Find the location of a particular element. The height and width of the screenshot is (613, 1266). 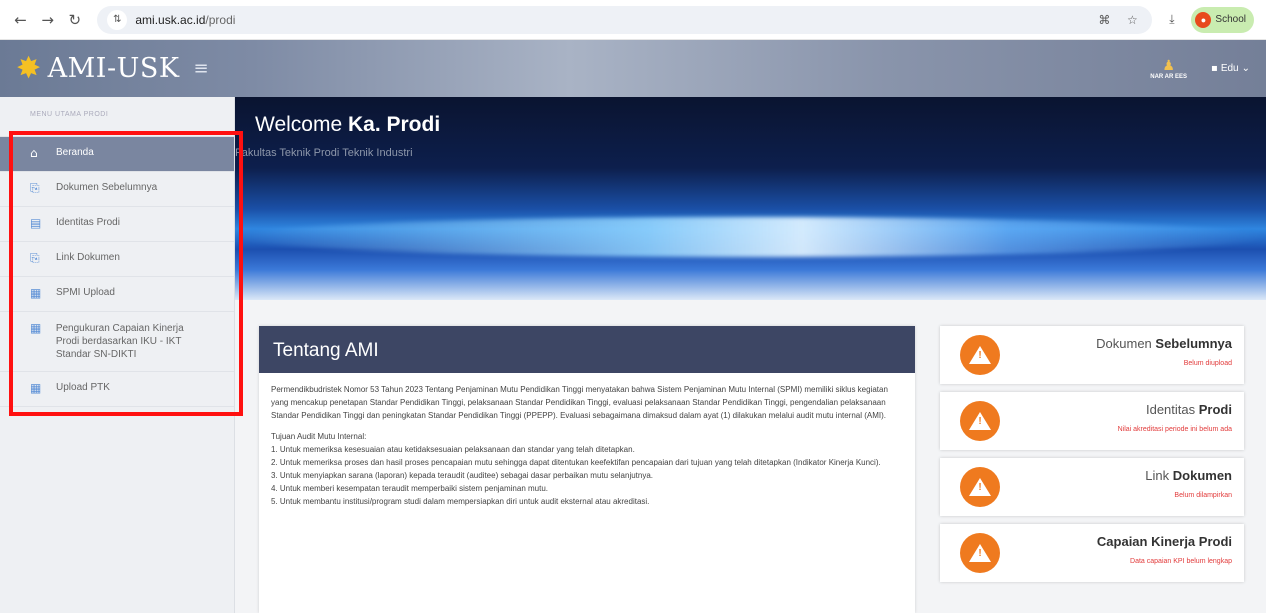

profile-chip: ● School is located at coordinates (1222, 19).